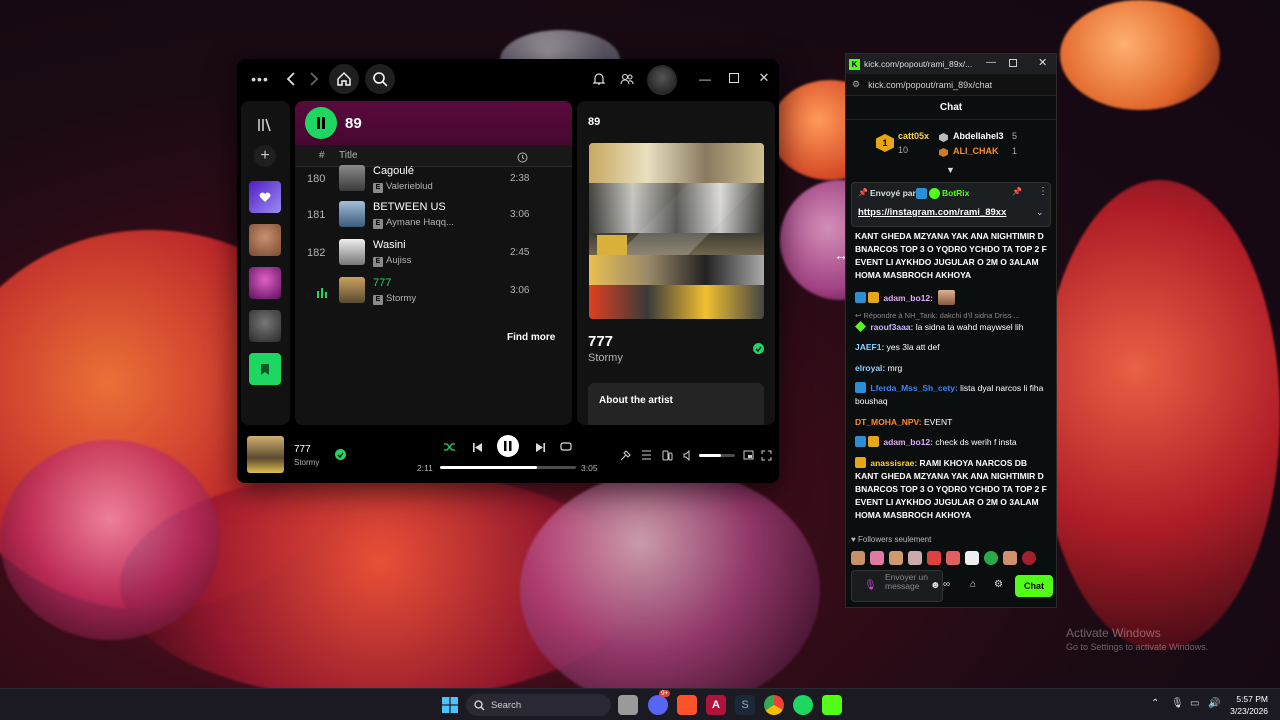 This screenshot has height=720, width=1280. What do you see at coordinates (1034, 586) in the screenshot?
I see `send-chat-button: Chat` at bounding box center [1034, 586].